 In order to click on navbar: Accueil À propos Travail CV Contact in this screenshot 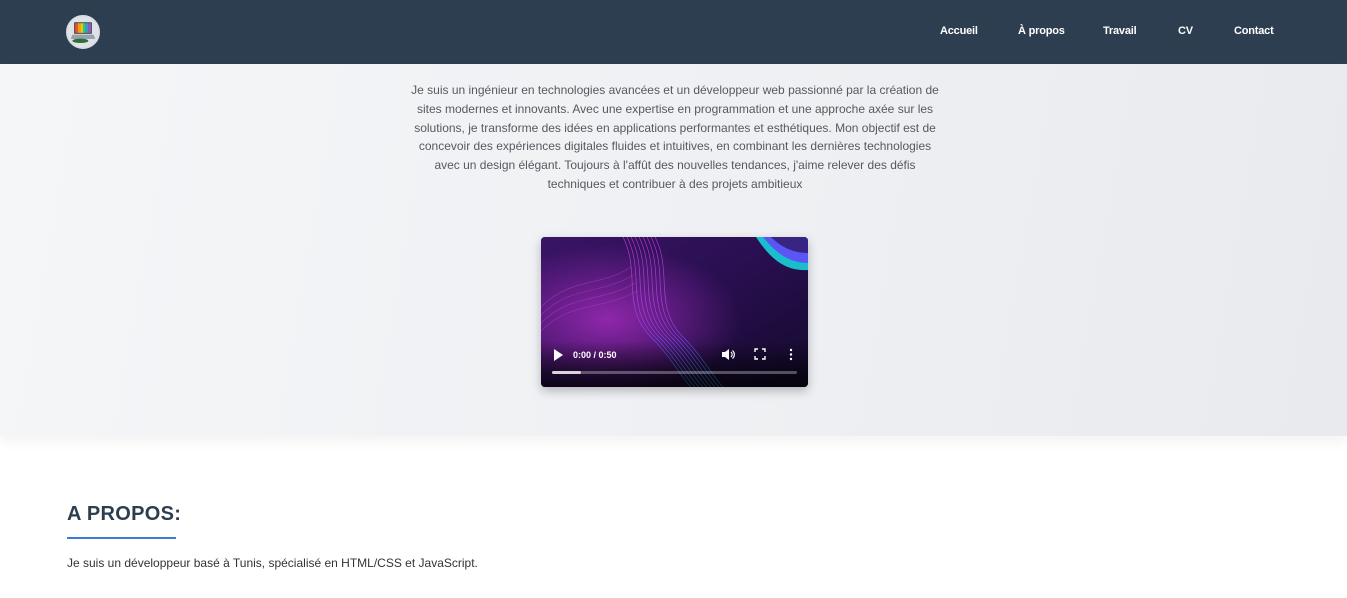, I will do `click(673, 32)`.